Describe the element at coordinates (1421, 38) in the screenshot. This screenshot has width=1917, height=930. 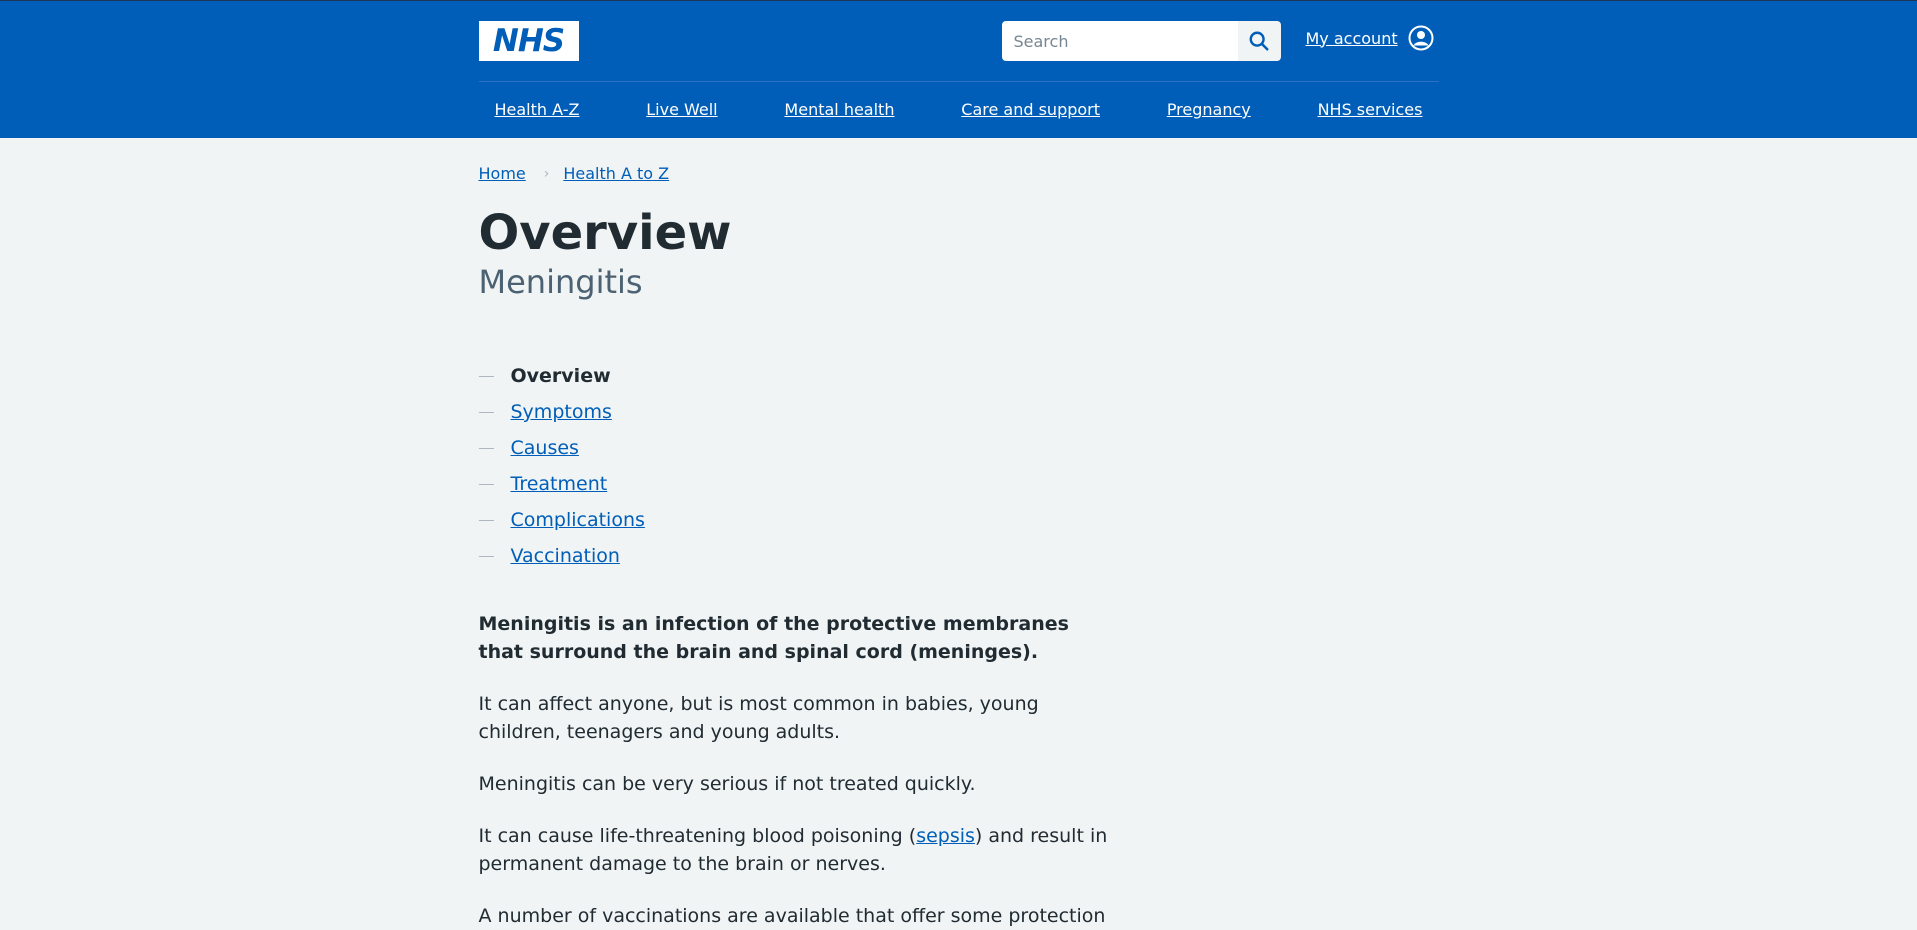
I see `user-icon` at that location.